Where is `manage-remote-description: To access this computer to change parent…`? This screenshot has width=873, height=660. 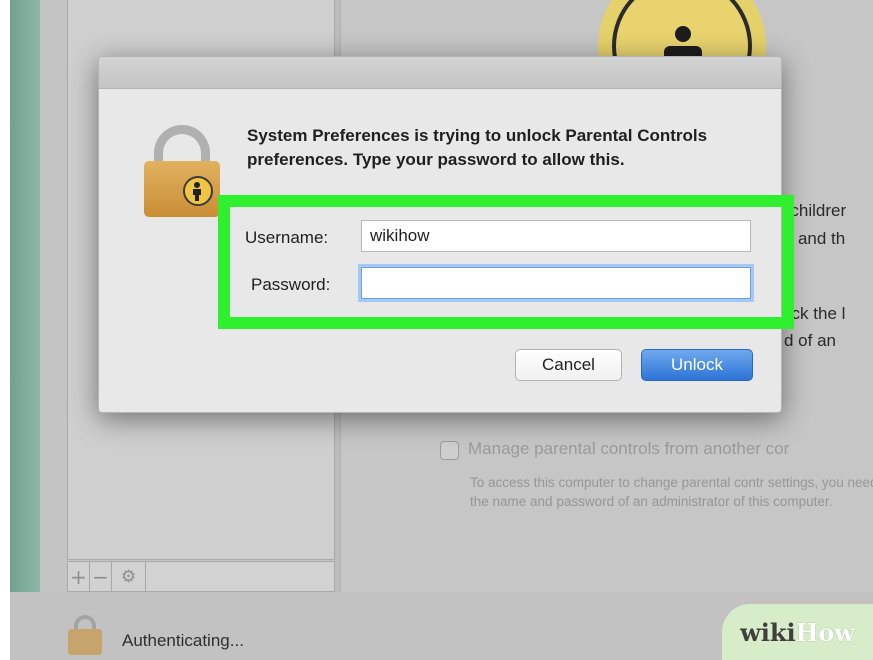
manage-remote-description: To access this computer to change parent… is located at coordinates (671, 492).